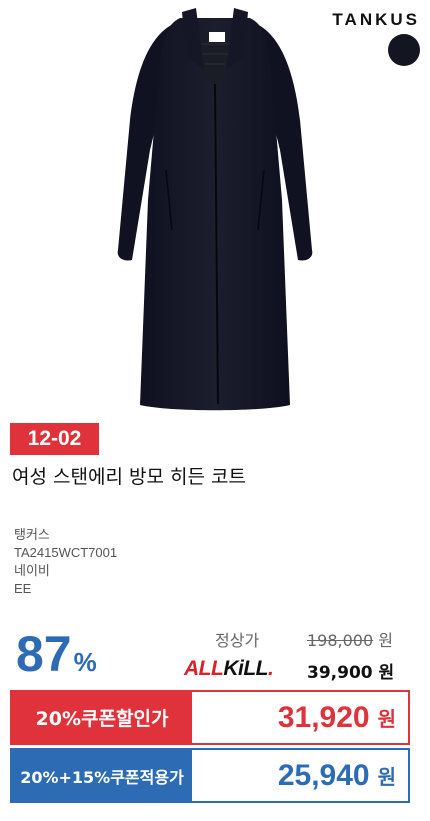 This screenshot has width=430, height=821. What do you see at coordinates (129, 475) in the screenshot?
I see `product-title: 여성 스탠에리 방모 히든 코트` at bounding box center [129, 475].